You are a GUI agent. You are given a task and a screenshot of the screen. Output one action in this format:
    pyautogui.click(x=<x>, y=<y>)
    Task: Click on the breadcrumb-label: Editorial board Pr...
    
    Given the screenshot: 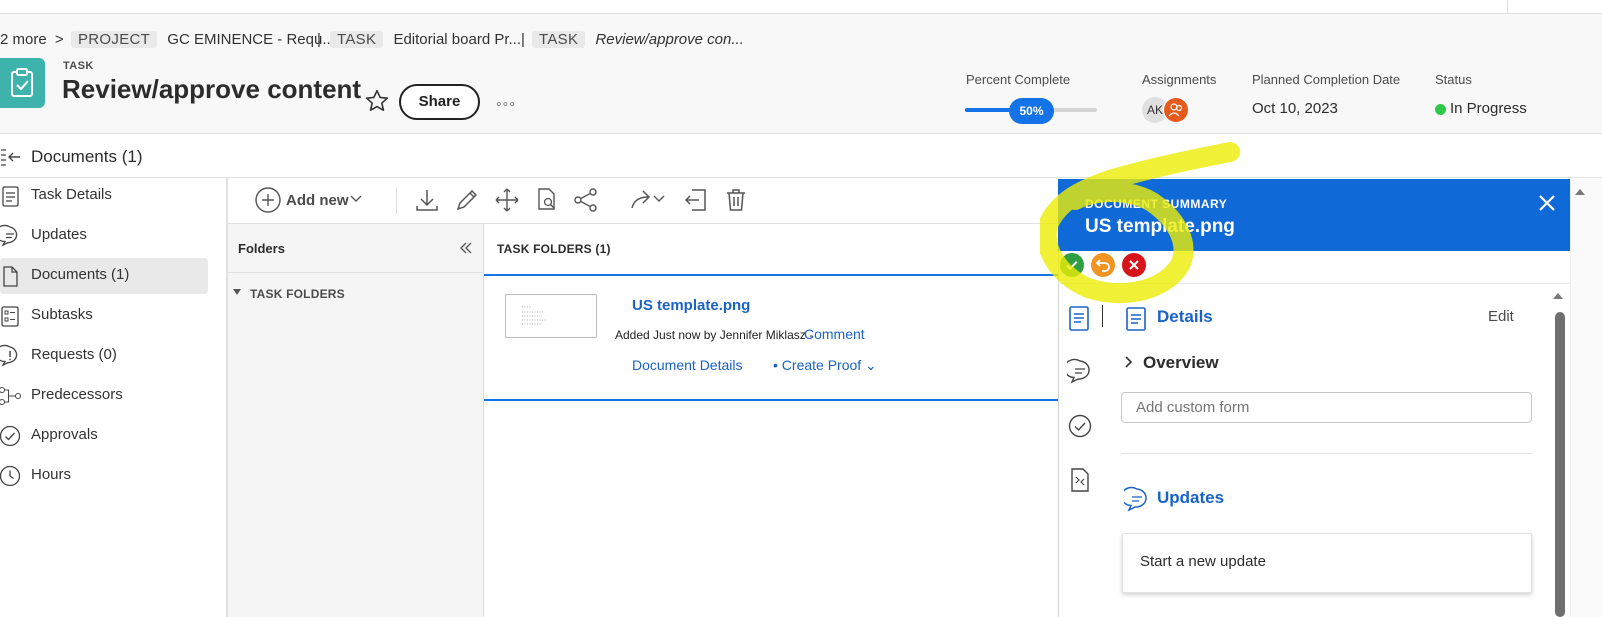 What is the action you would take?
    pyautogui.click(x=457, y=39)
    